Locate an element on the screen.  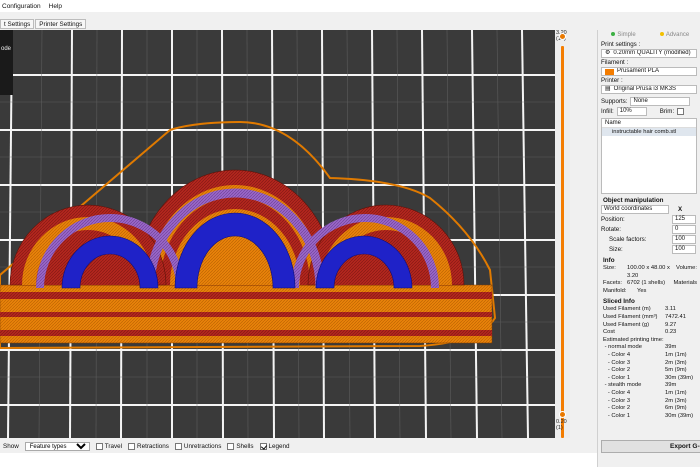
sliced-info-row: - Color 2 5m (9m) is located at coordinates (645, 370).